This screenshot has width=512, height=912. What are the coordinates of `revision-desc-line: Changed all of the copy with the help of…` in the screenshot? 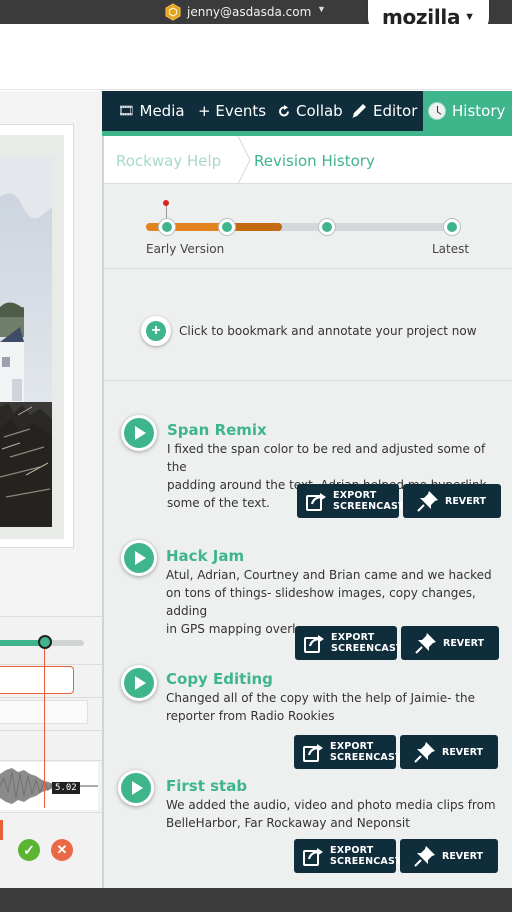 It's located at (320, 698).